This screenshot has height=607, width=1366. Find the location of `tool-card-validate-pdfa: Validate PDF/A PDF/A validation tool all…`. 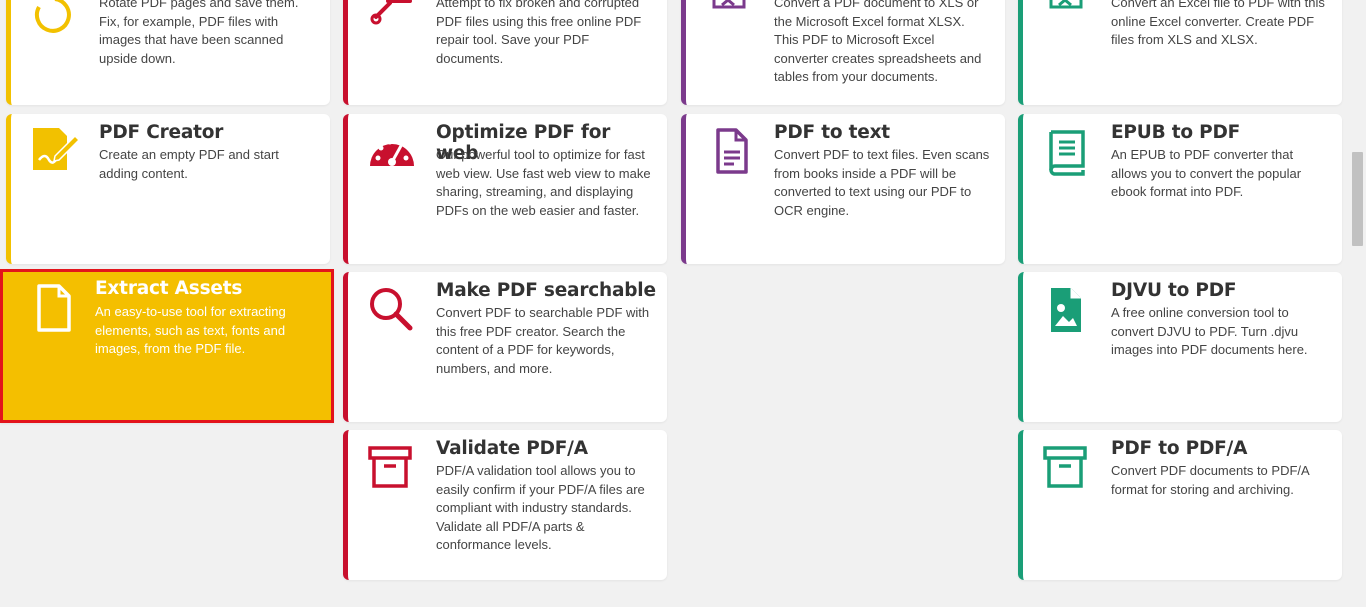

tool-card-validate-pdfa: Validate PDF/A PDF/A validation tool all… is located at coordinates (505, 505).